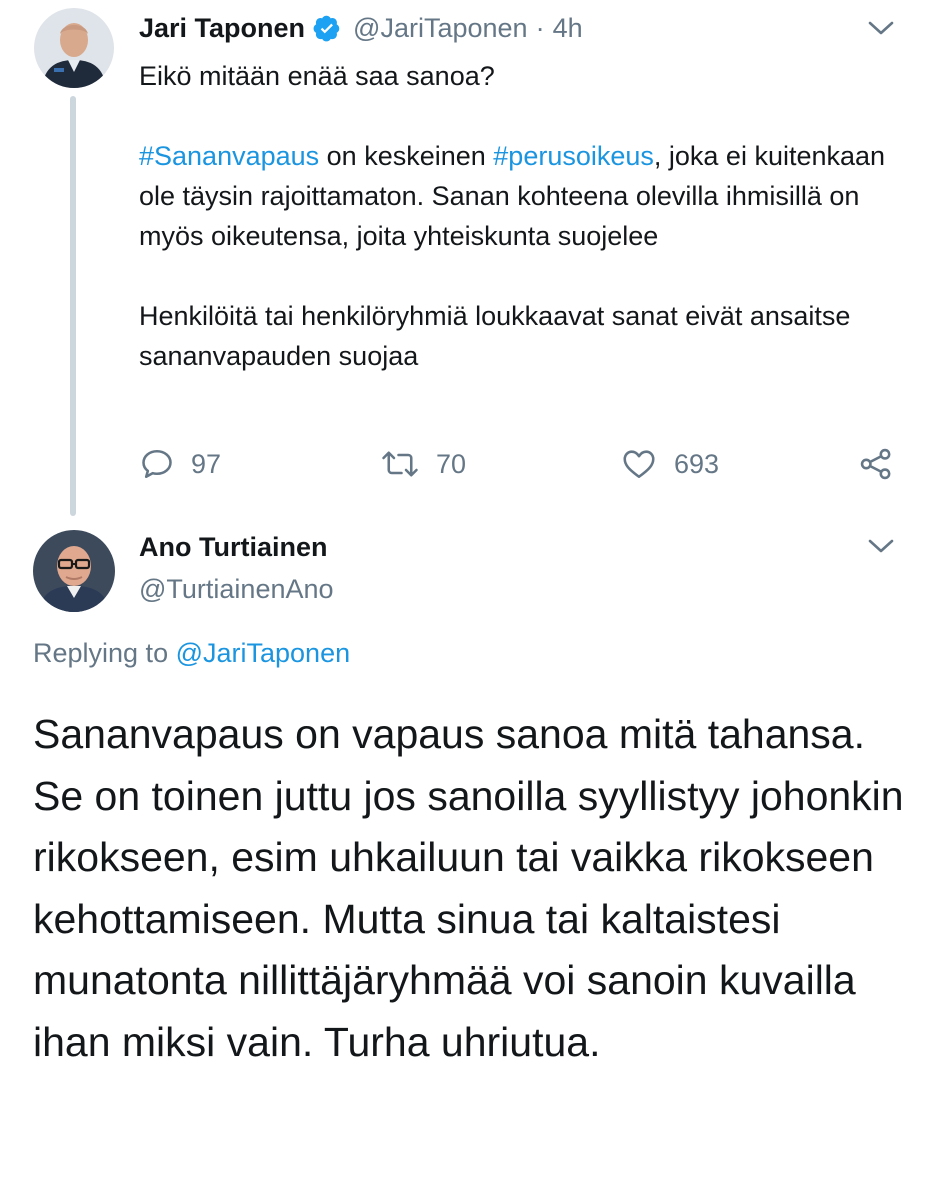  What do you see at coordinates (229, 156) in the screenshot?
I see `hashtag-sananvapaus: #Sananvapaus` at bounding box center [229, 156].